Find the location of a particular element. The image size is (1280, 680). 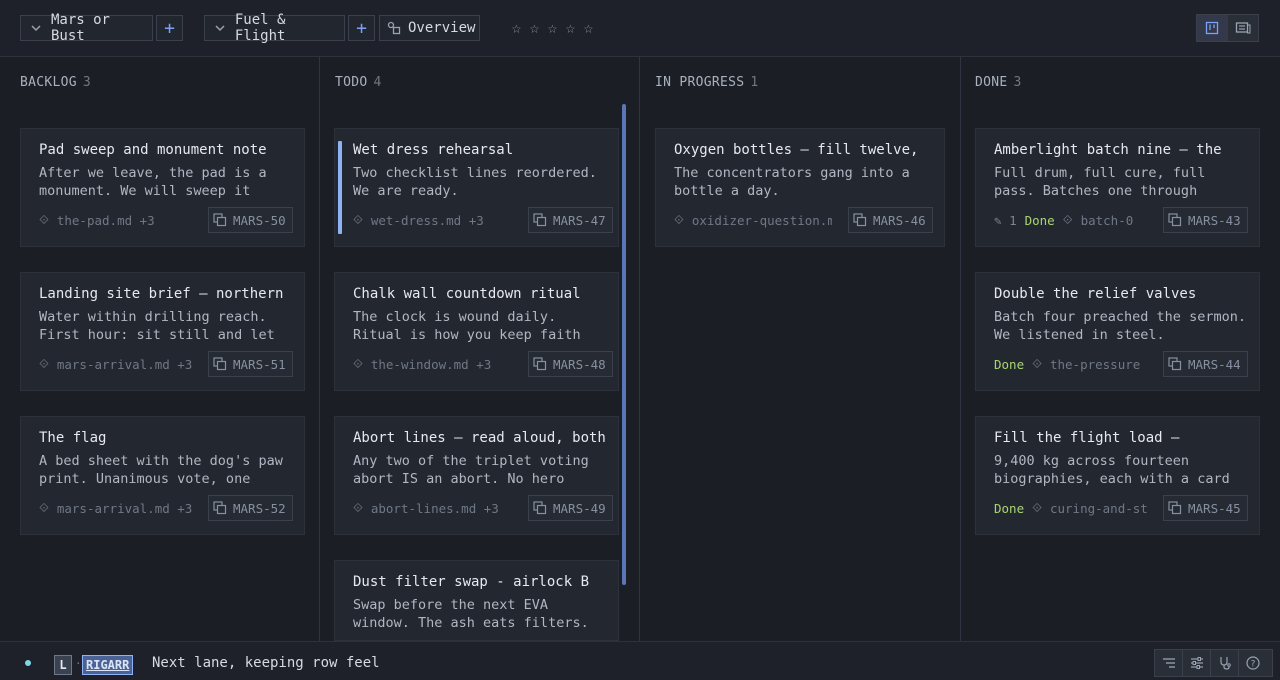

card-title: Wet dress rehearsal is located at coordinates (433, 150).